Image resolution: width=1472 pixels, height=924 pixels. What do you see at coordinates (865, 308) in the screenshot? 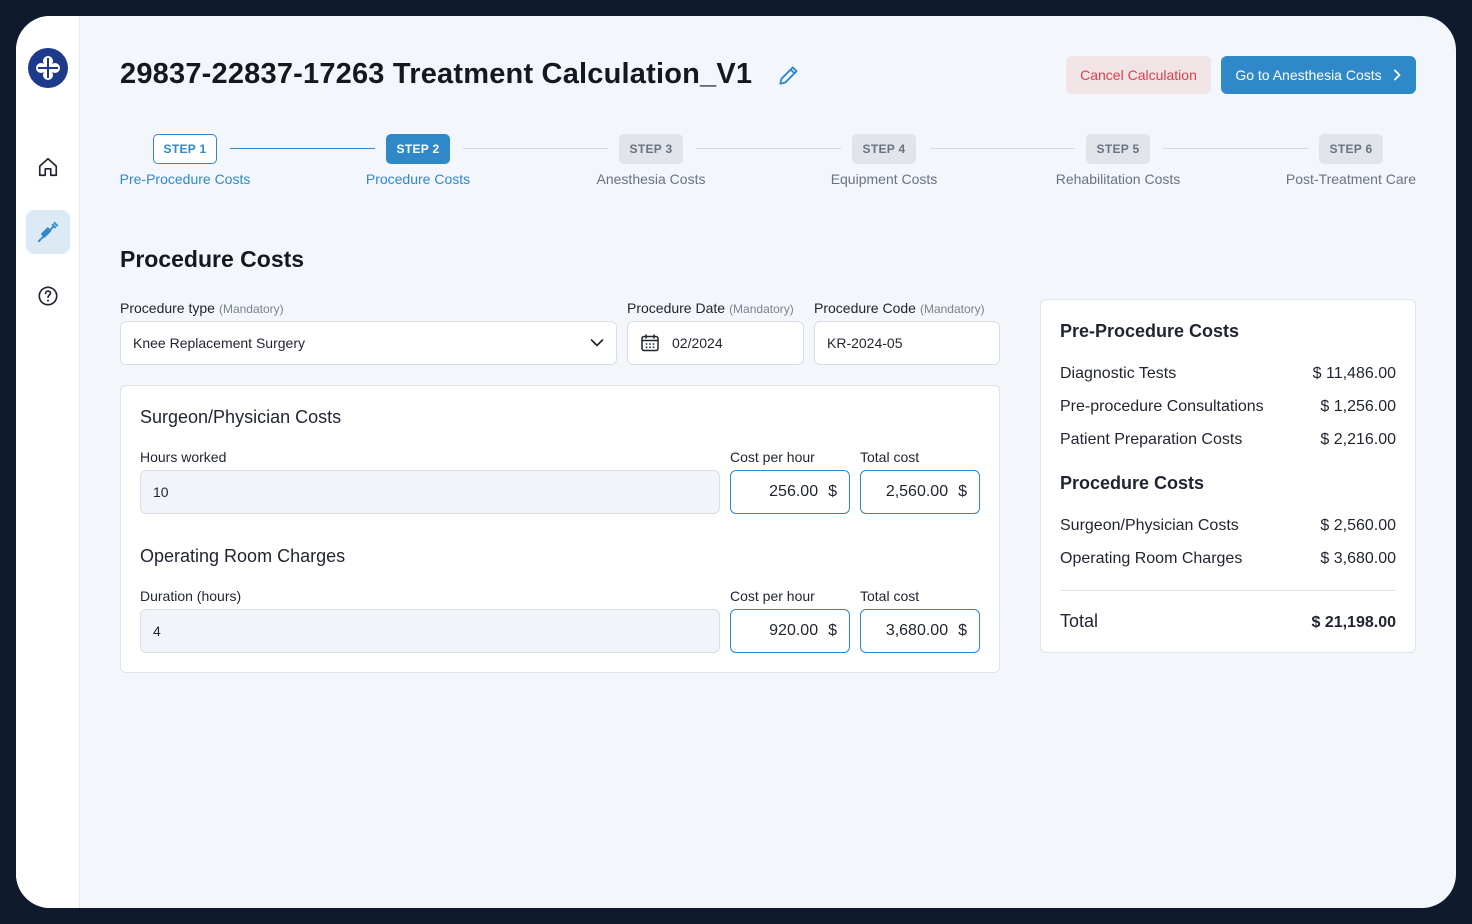
I see `procedure-code-label-text: Procedure Code` at bounding box center [865, 308].